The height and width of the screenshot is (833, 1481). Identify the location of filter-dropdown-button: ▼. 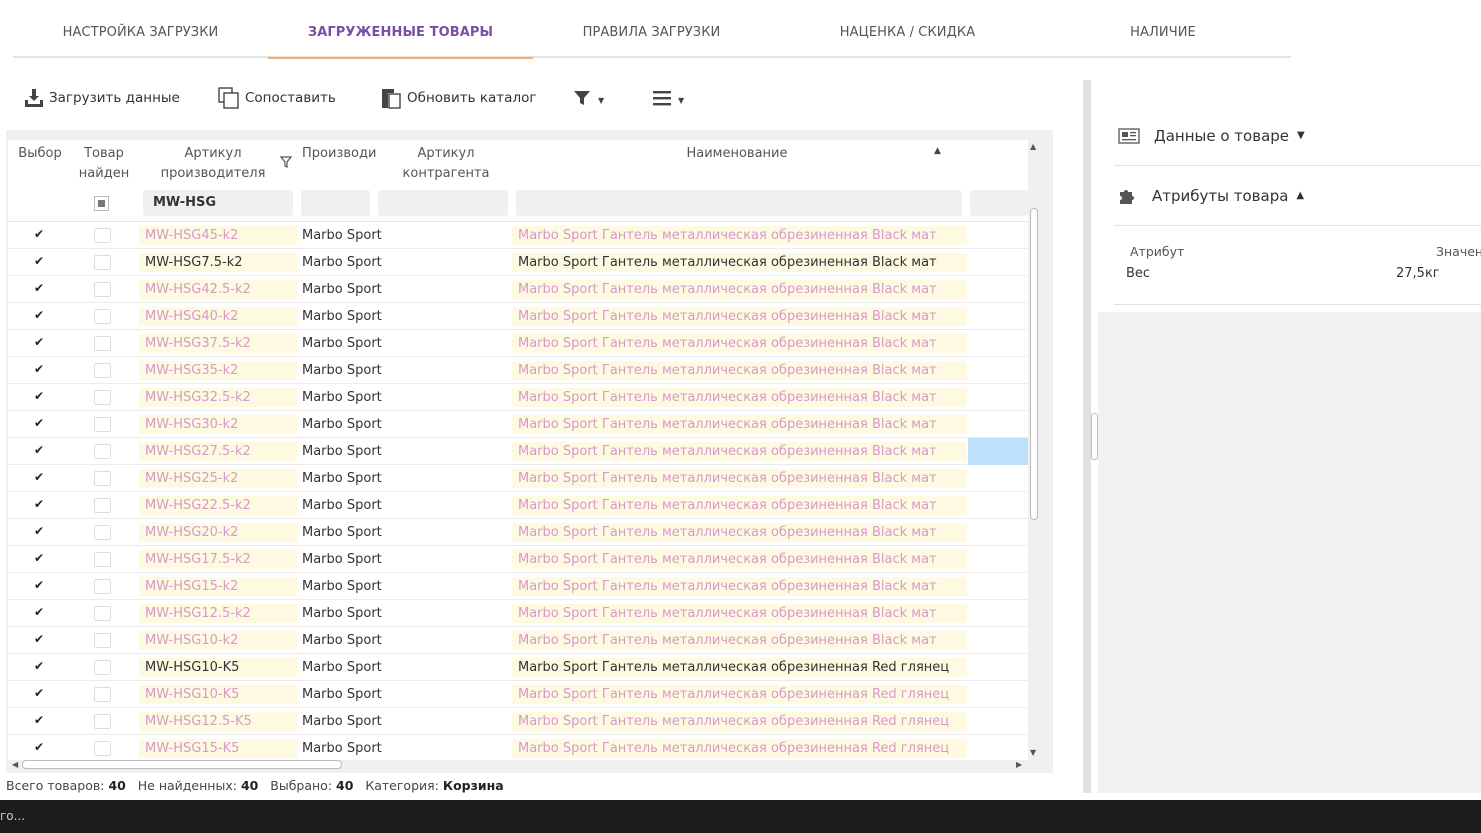
(588, 98).